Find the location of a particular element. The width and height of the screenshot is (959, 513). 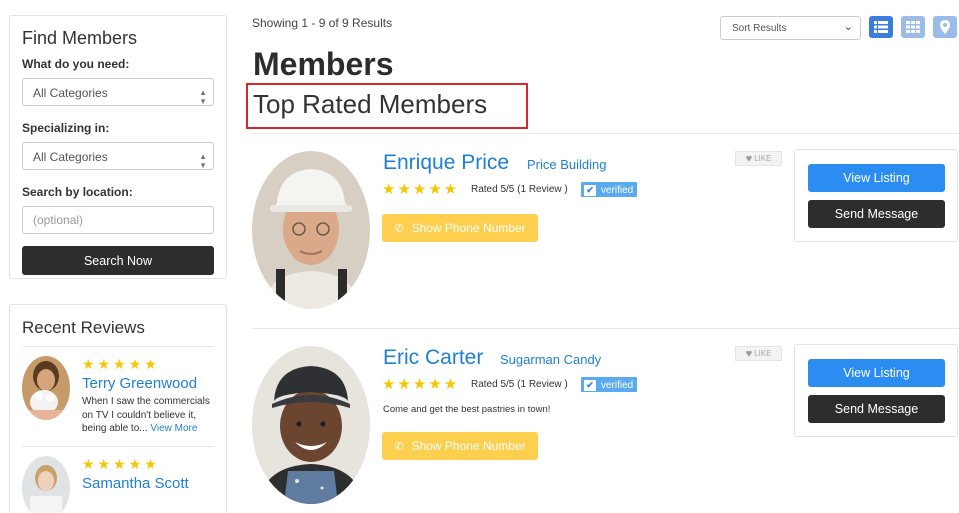

need-category-value: All Categories is located at coordinates (70, 93).